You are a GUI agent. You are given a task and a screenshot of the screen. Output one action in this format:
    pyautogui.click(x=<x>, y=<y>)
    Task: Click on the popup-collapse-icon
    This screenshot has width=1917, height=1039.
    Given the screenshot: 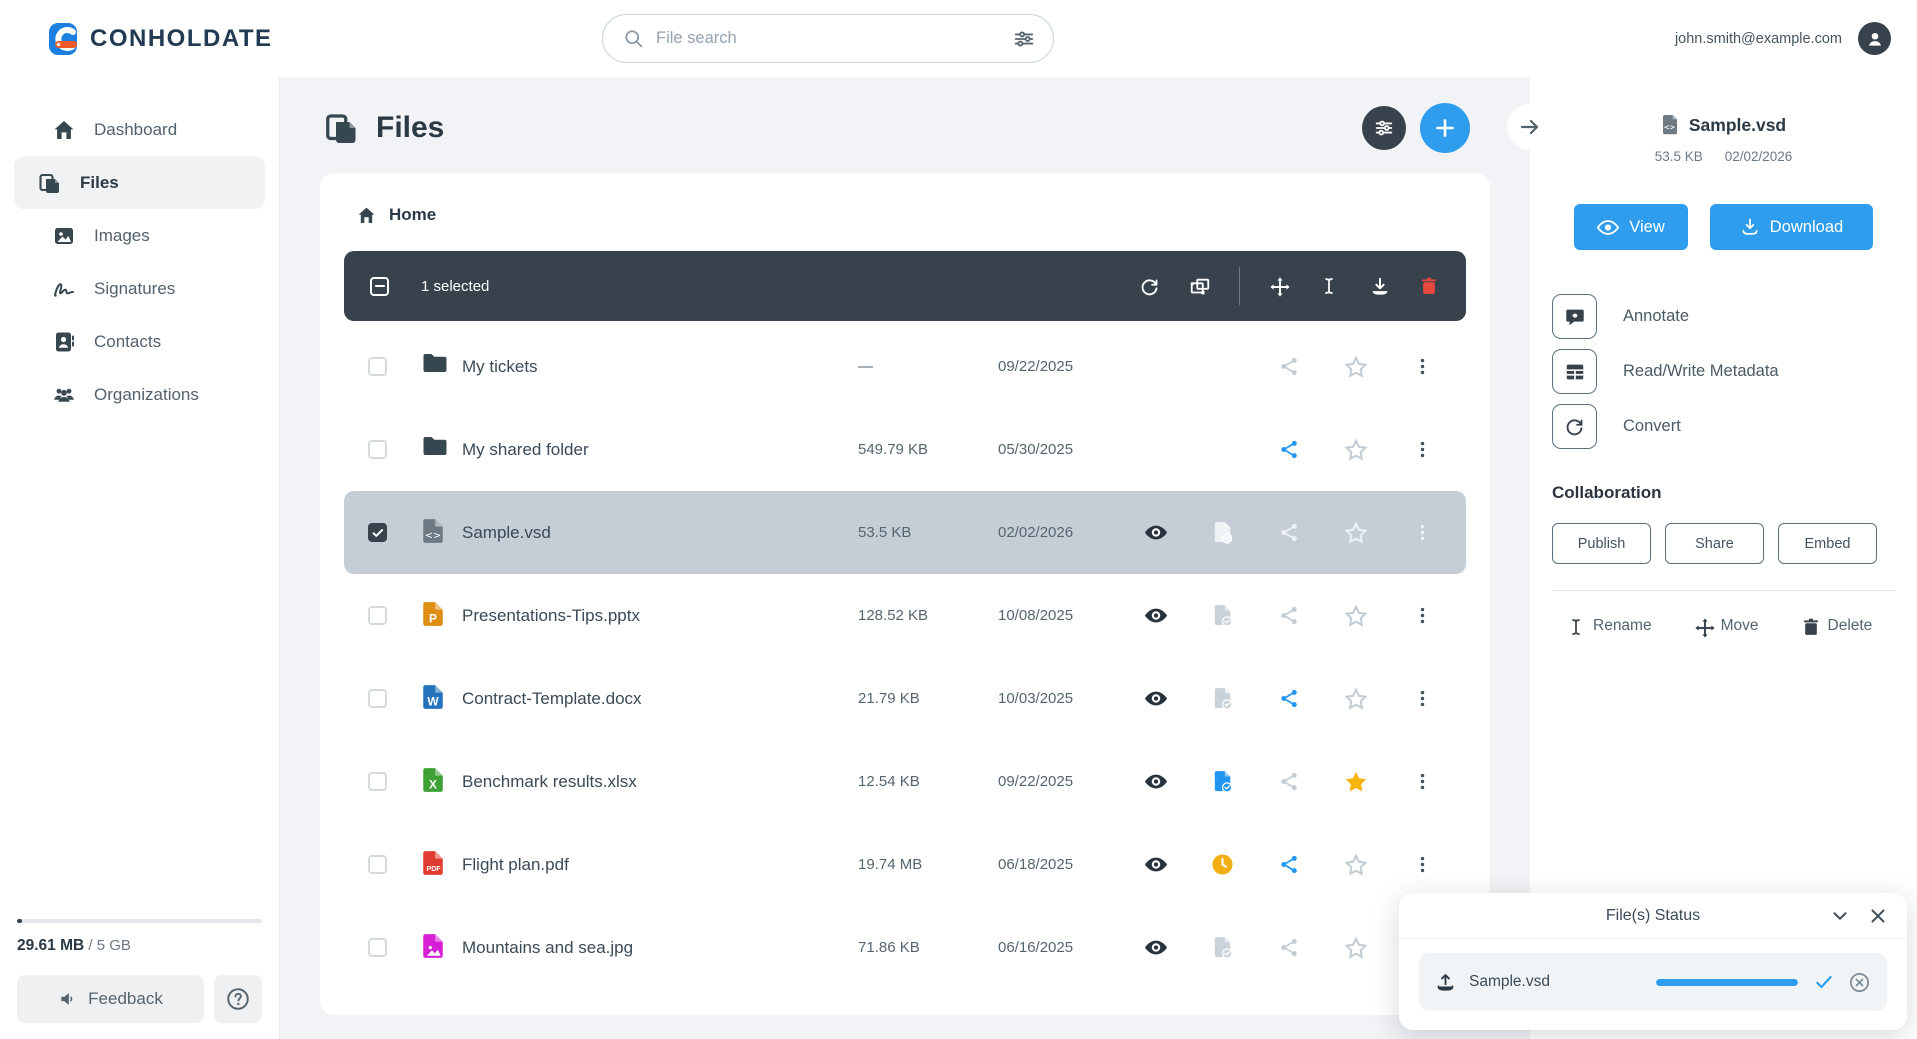 What is the action you would take?
    pyautogui.click(x=1840, y=916)
    